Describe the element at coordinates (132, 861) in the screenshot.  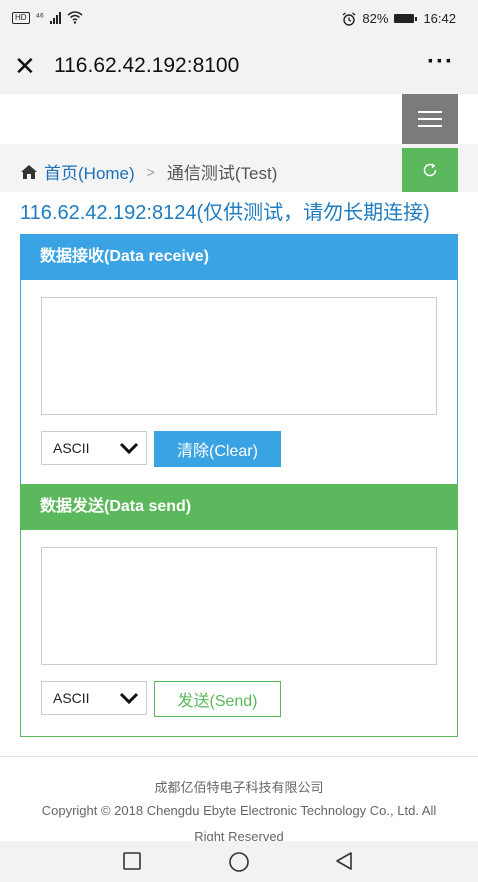
I see `recent-apps-icon` at that location.